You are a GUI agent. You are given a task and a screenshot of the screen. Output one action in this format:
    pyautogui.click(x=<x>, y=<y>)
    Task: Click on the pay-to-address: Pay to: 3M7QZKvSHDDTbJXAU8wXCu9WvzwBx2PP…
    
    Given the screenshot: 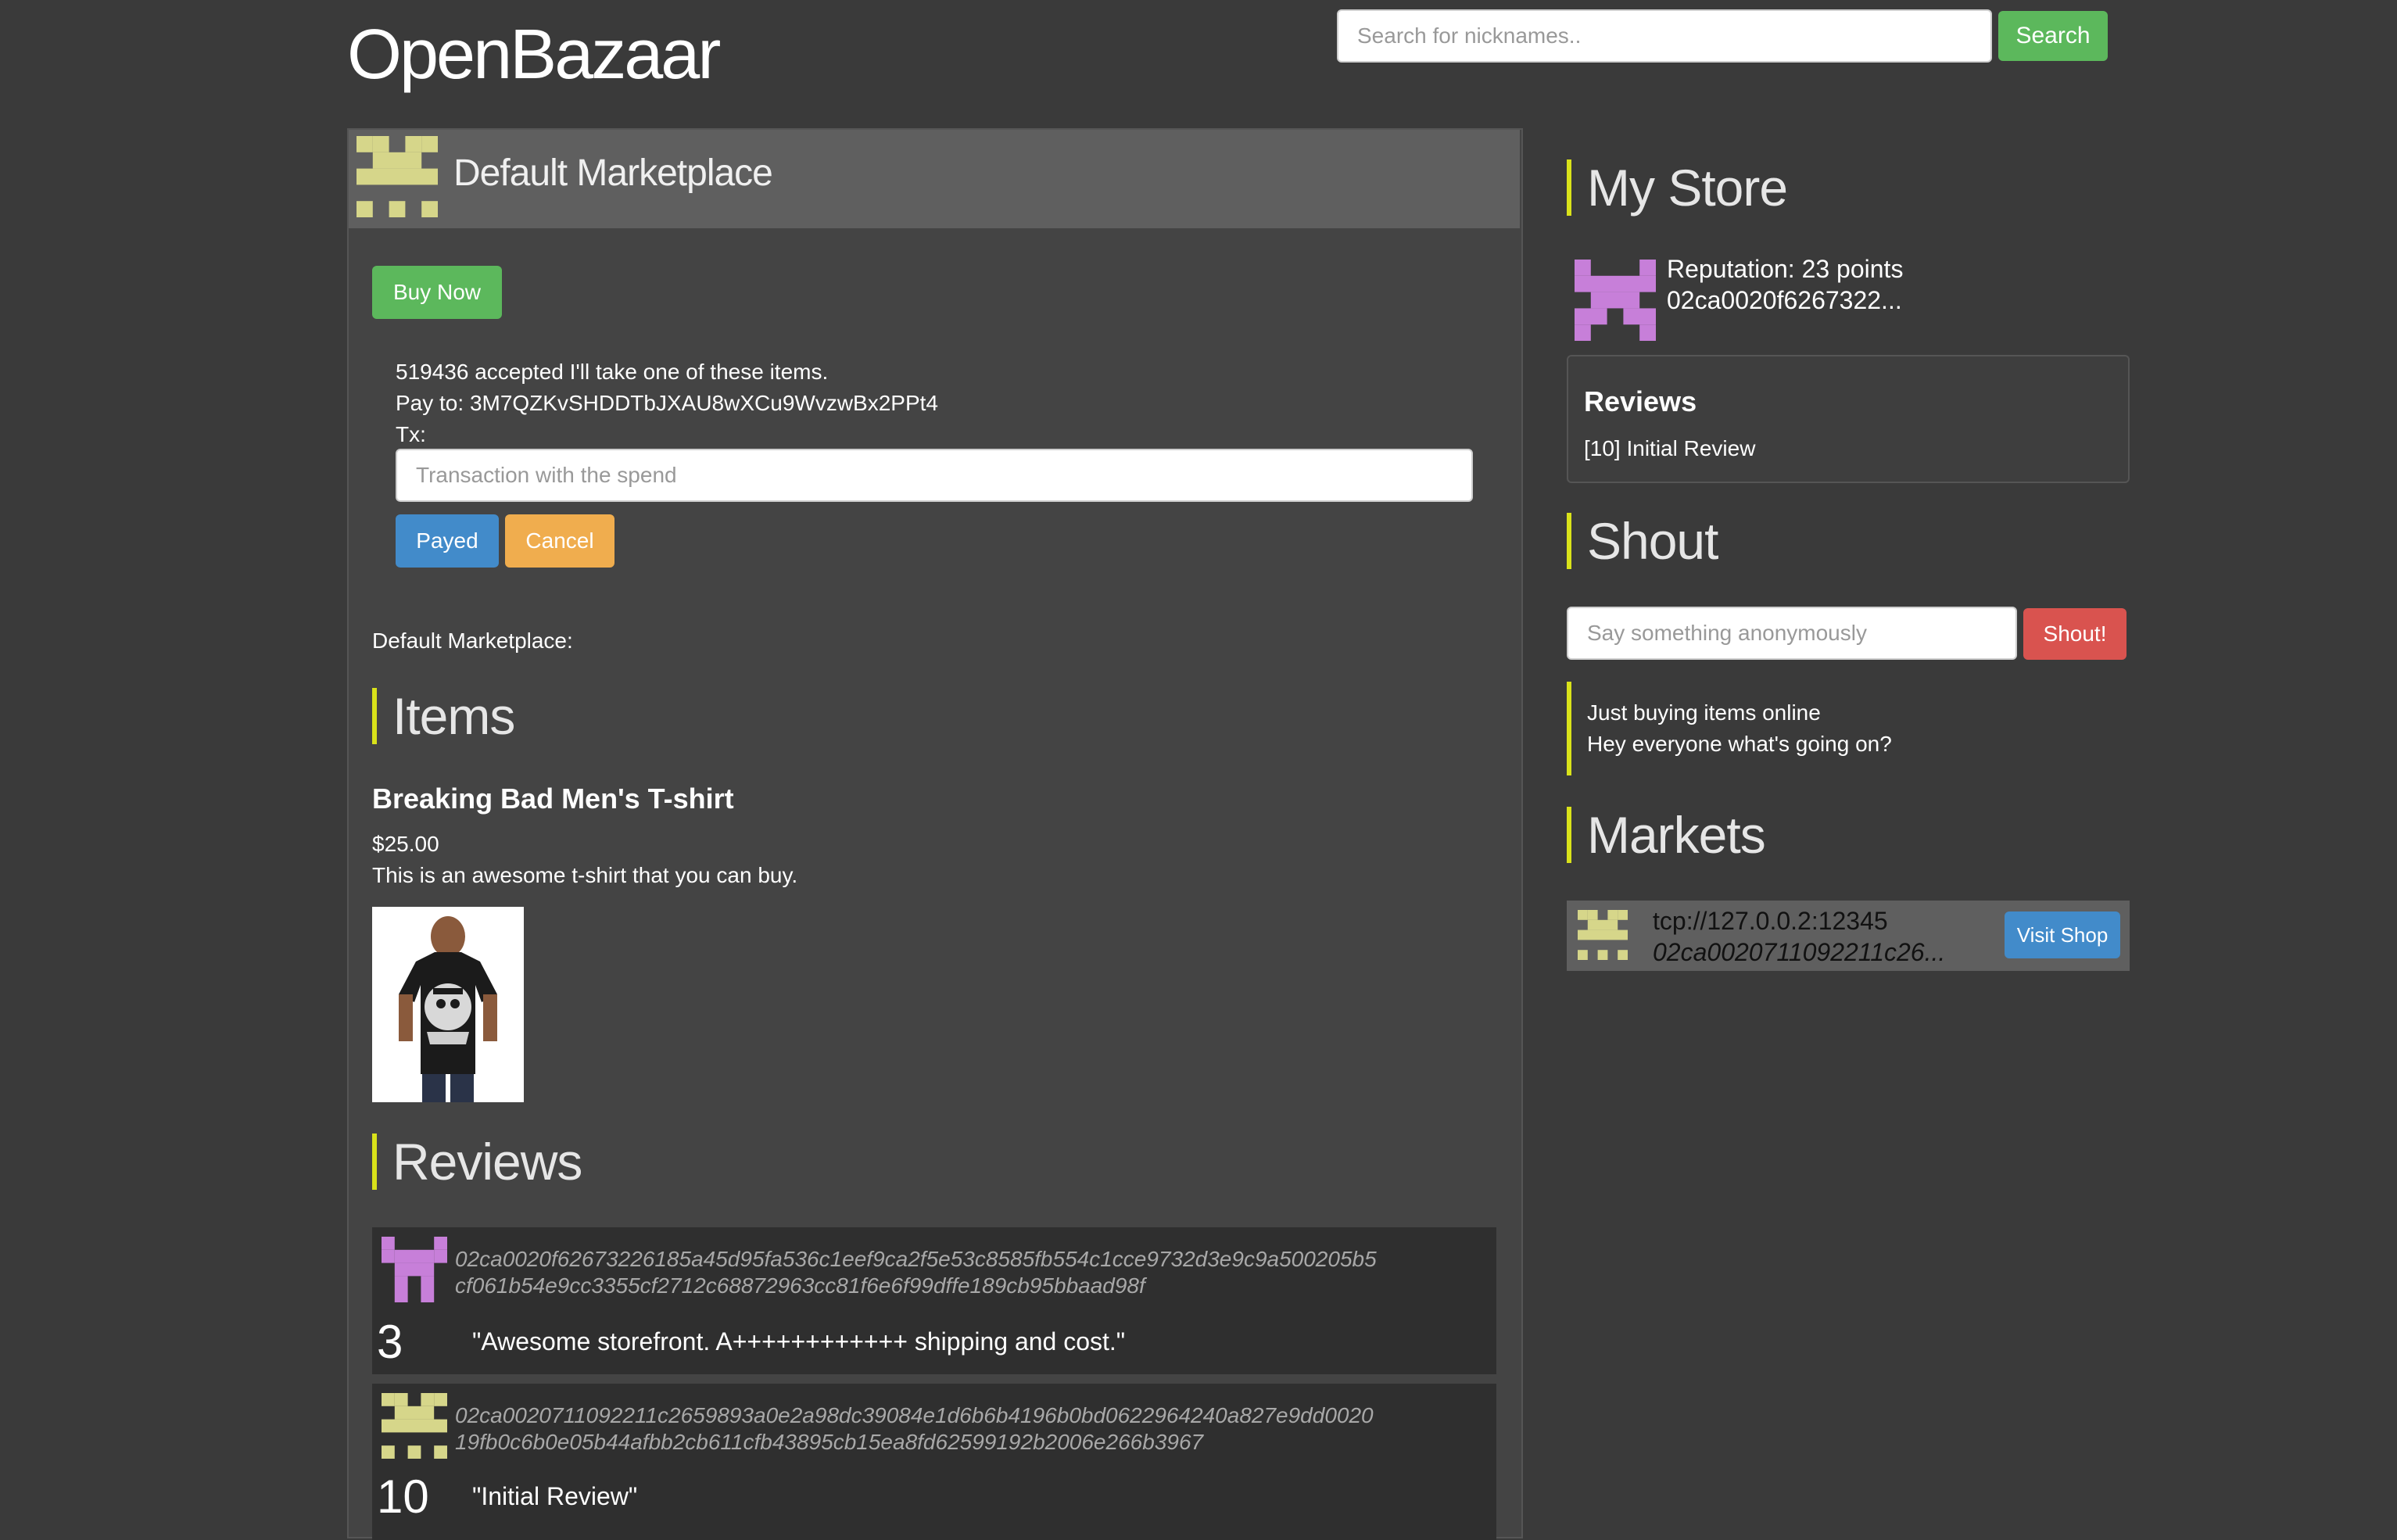 What is the action you would take?
    pyautogui.click(x=667, y=403)
    